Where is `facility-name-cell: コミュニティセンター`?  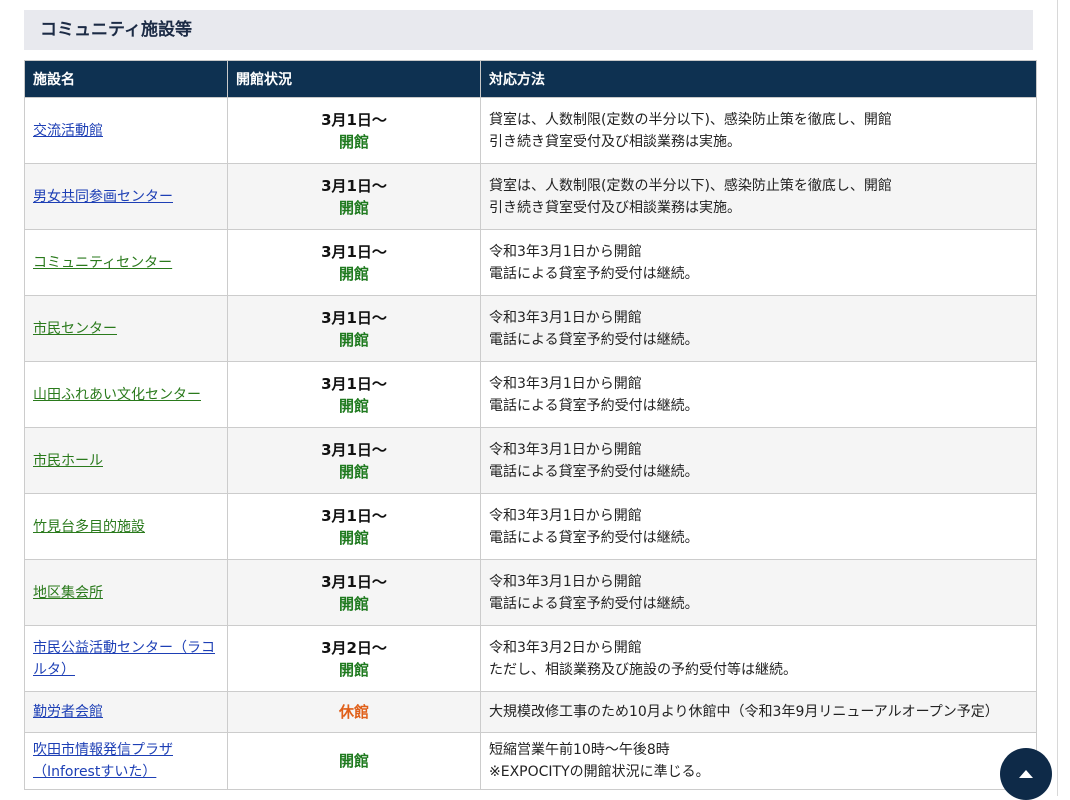
facility-name-cell: コミュニティセンター is located at coordinates (126, 262).